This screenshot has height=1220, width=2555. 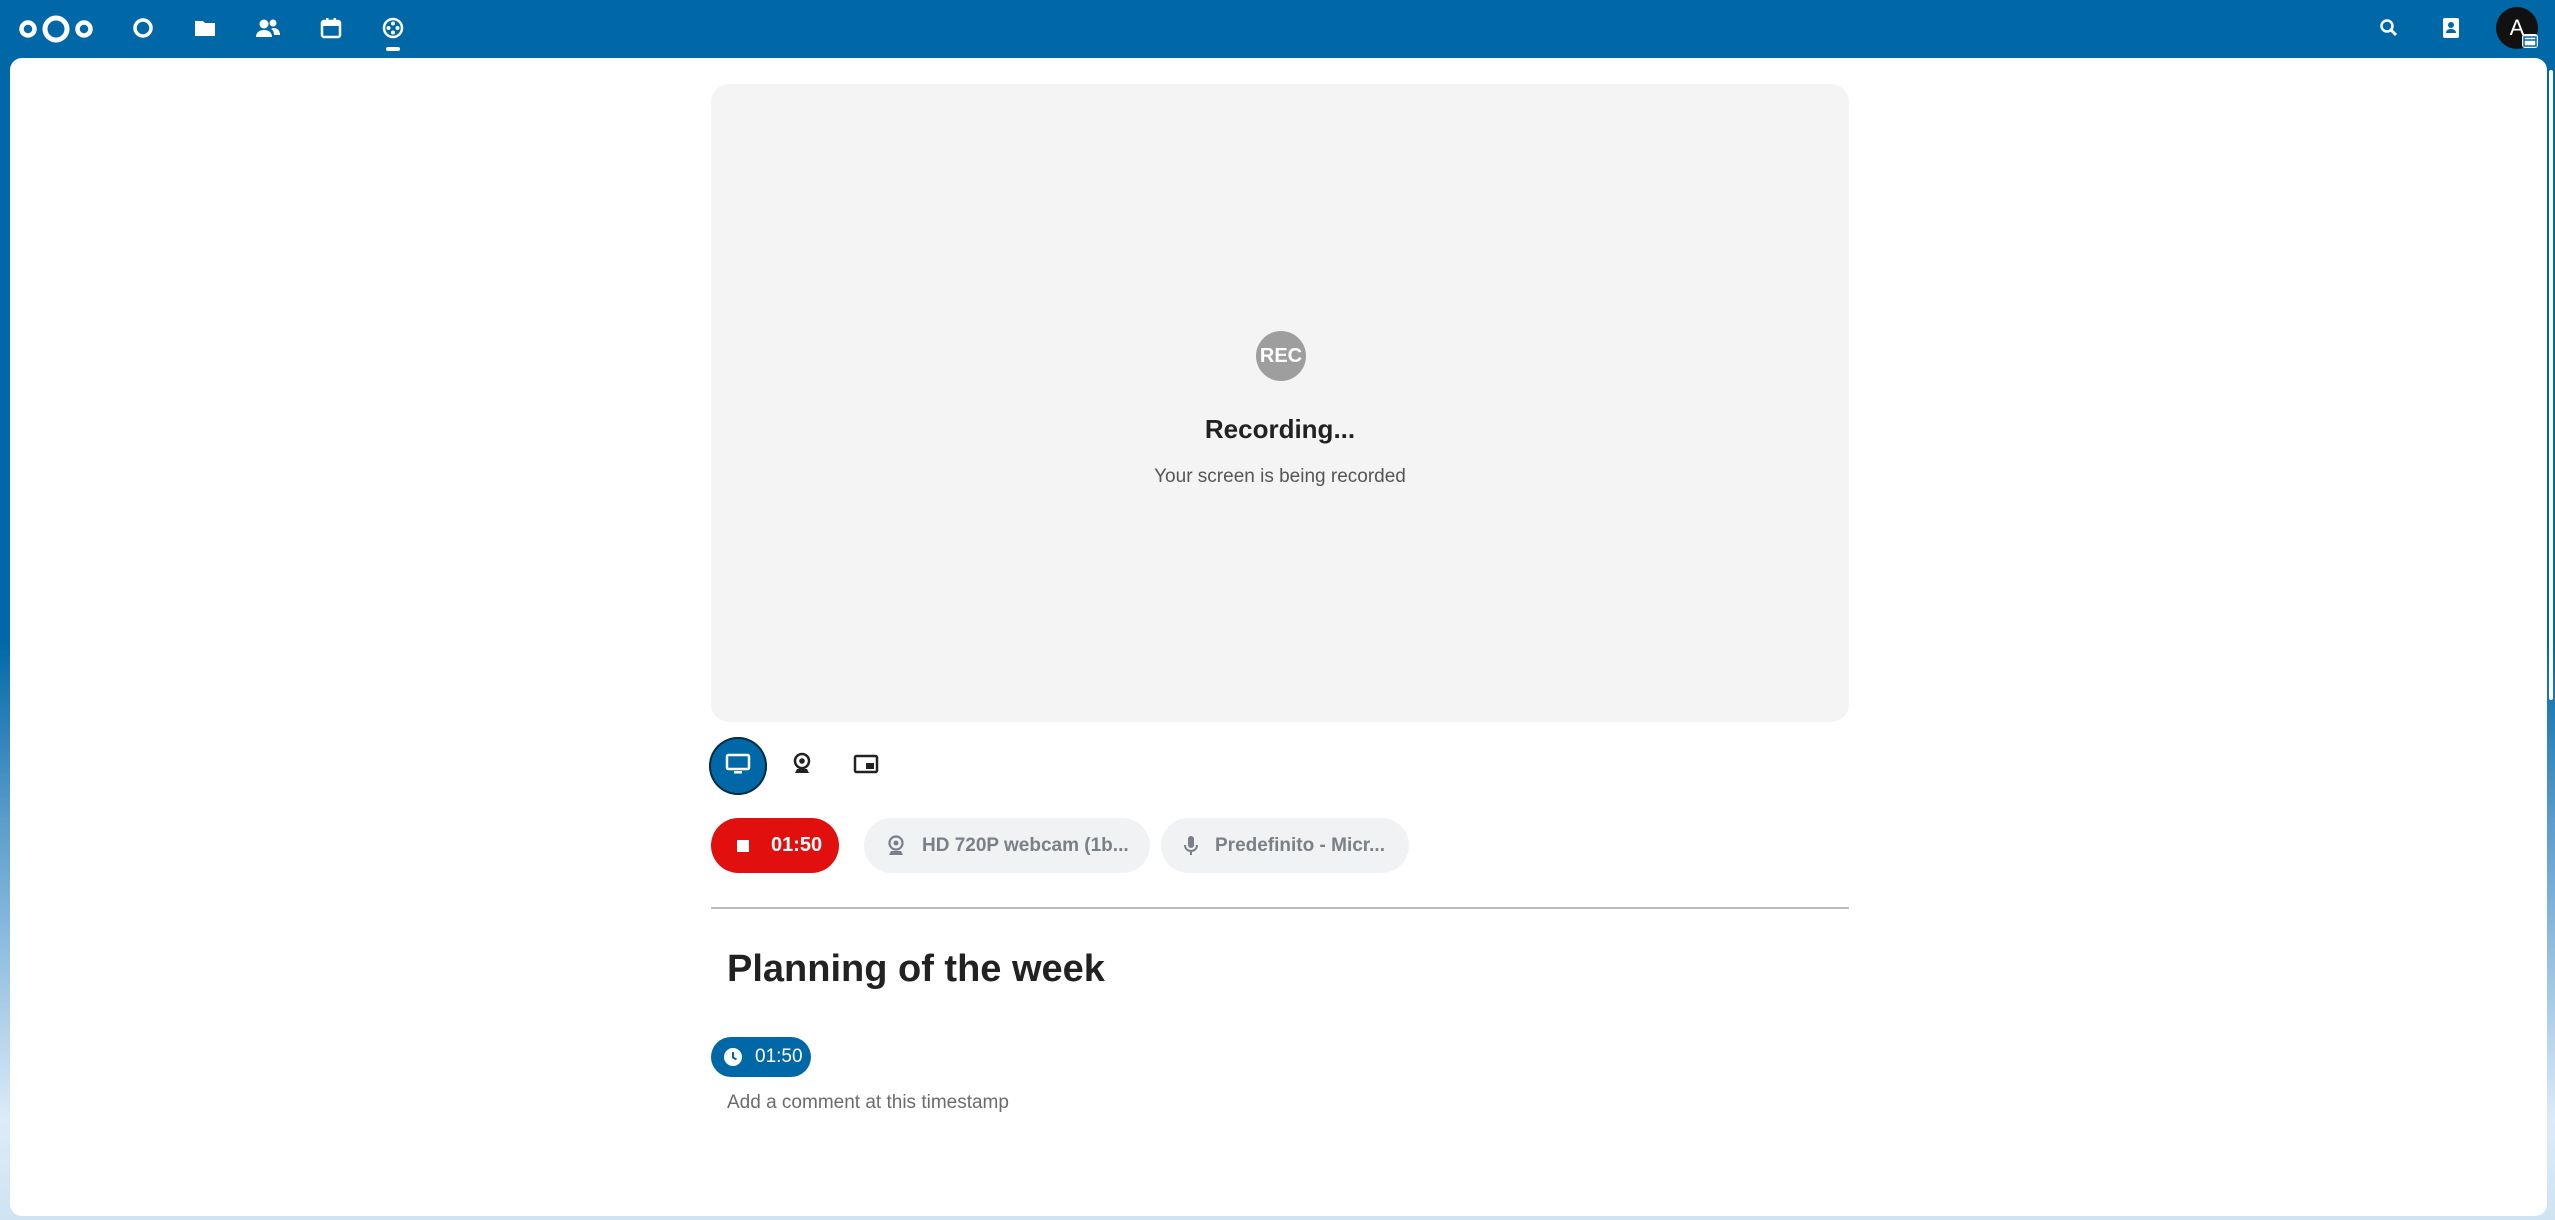 I want to click on recording-time: 01:50, so click(x=797, y=845).